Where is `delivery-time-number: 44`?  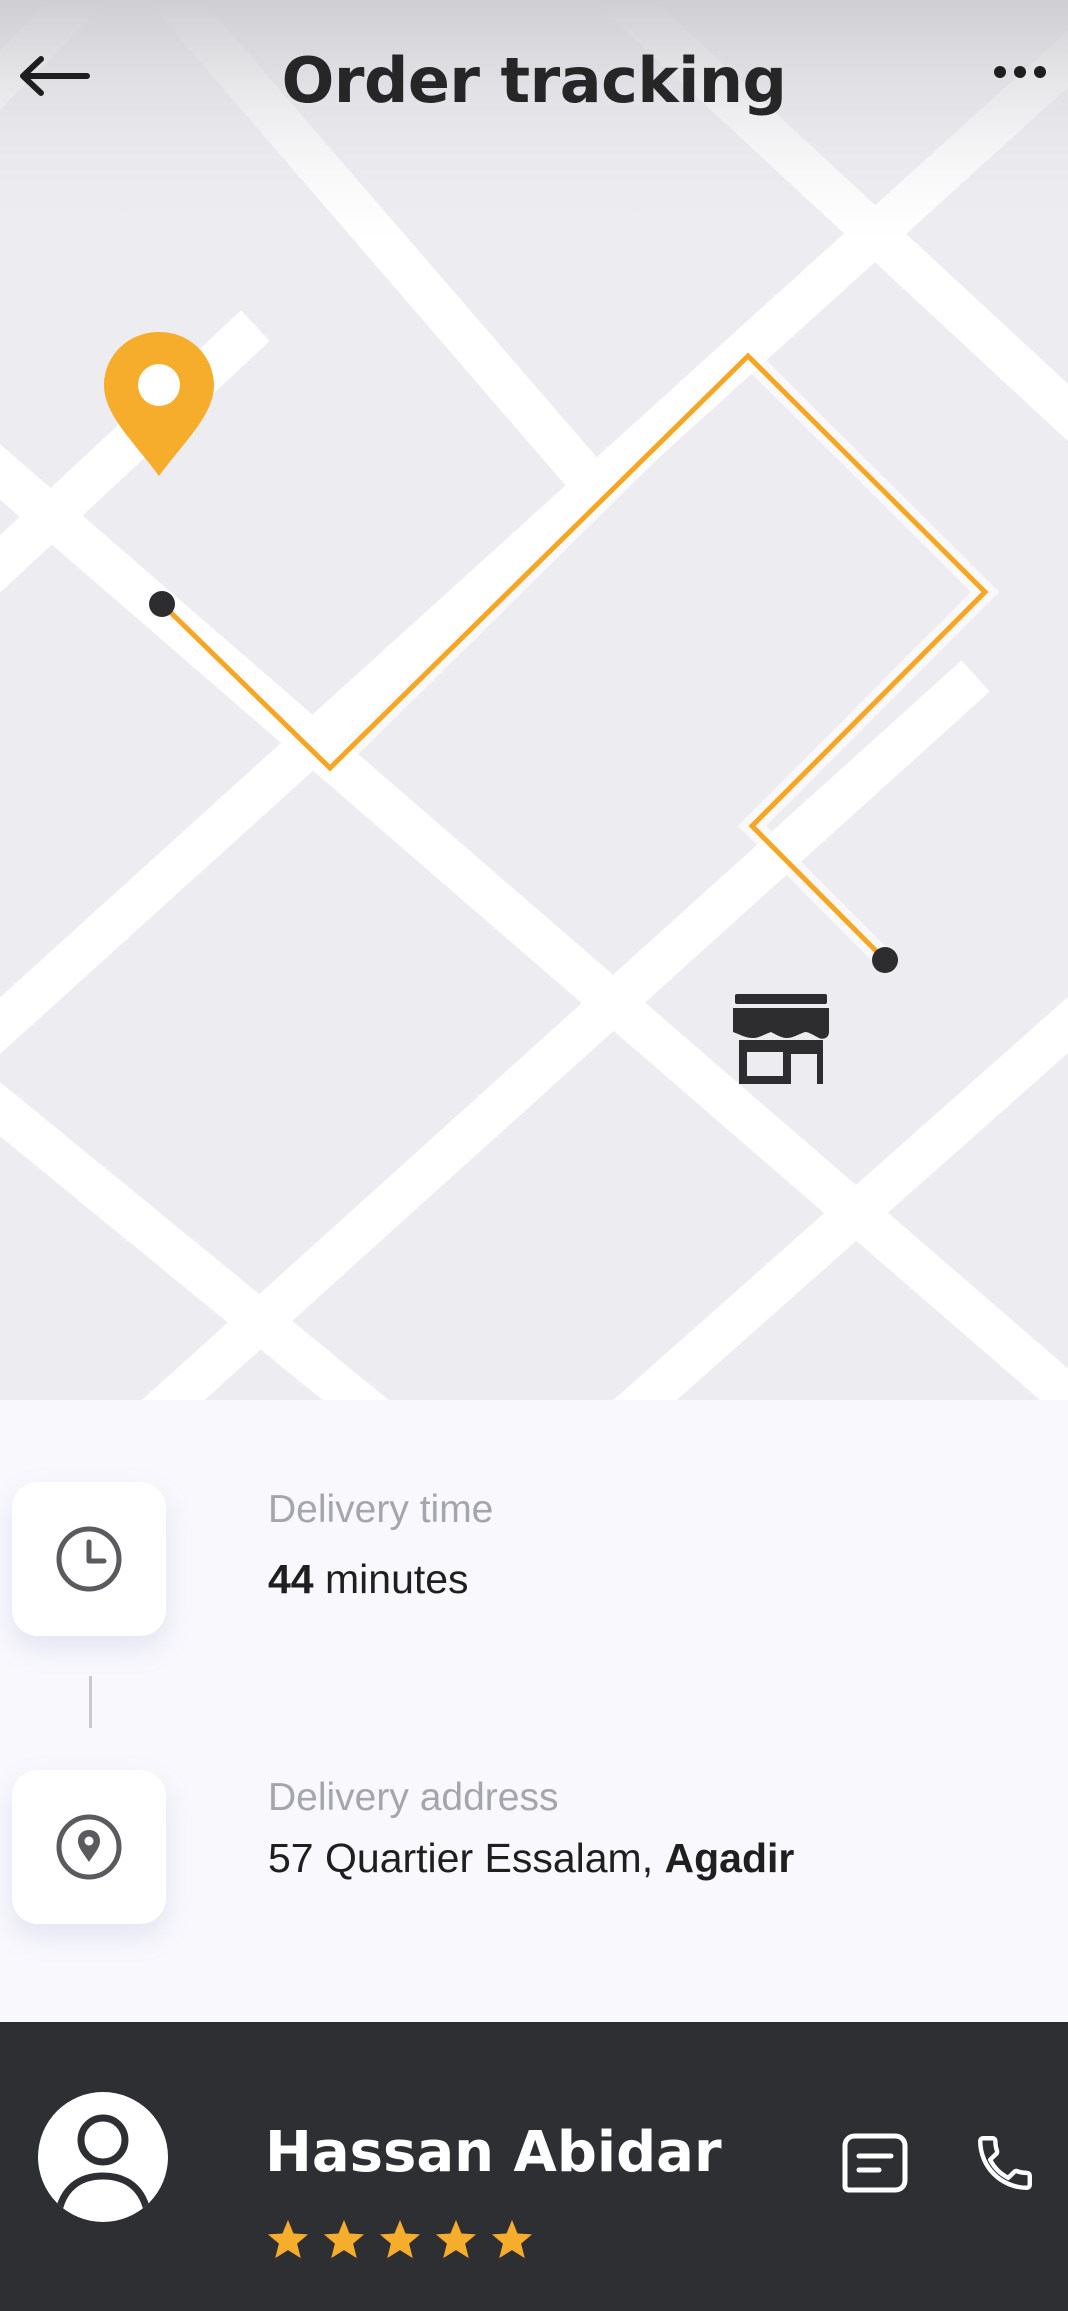 delivery-time-number: 44 is located at coordinates (291, 1579).